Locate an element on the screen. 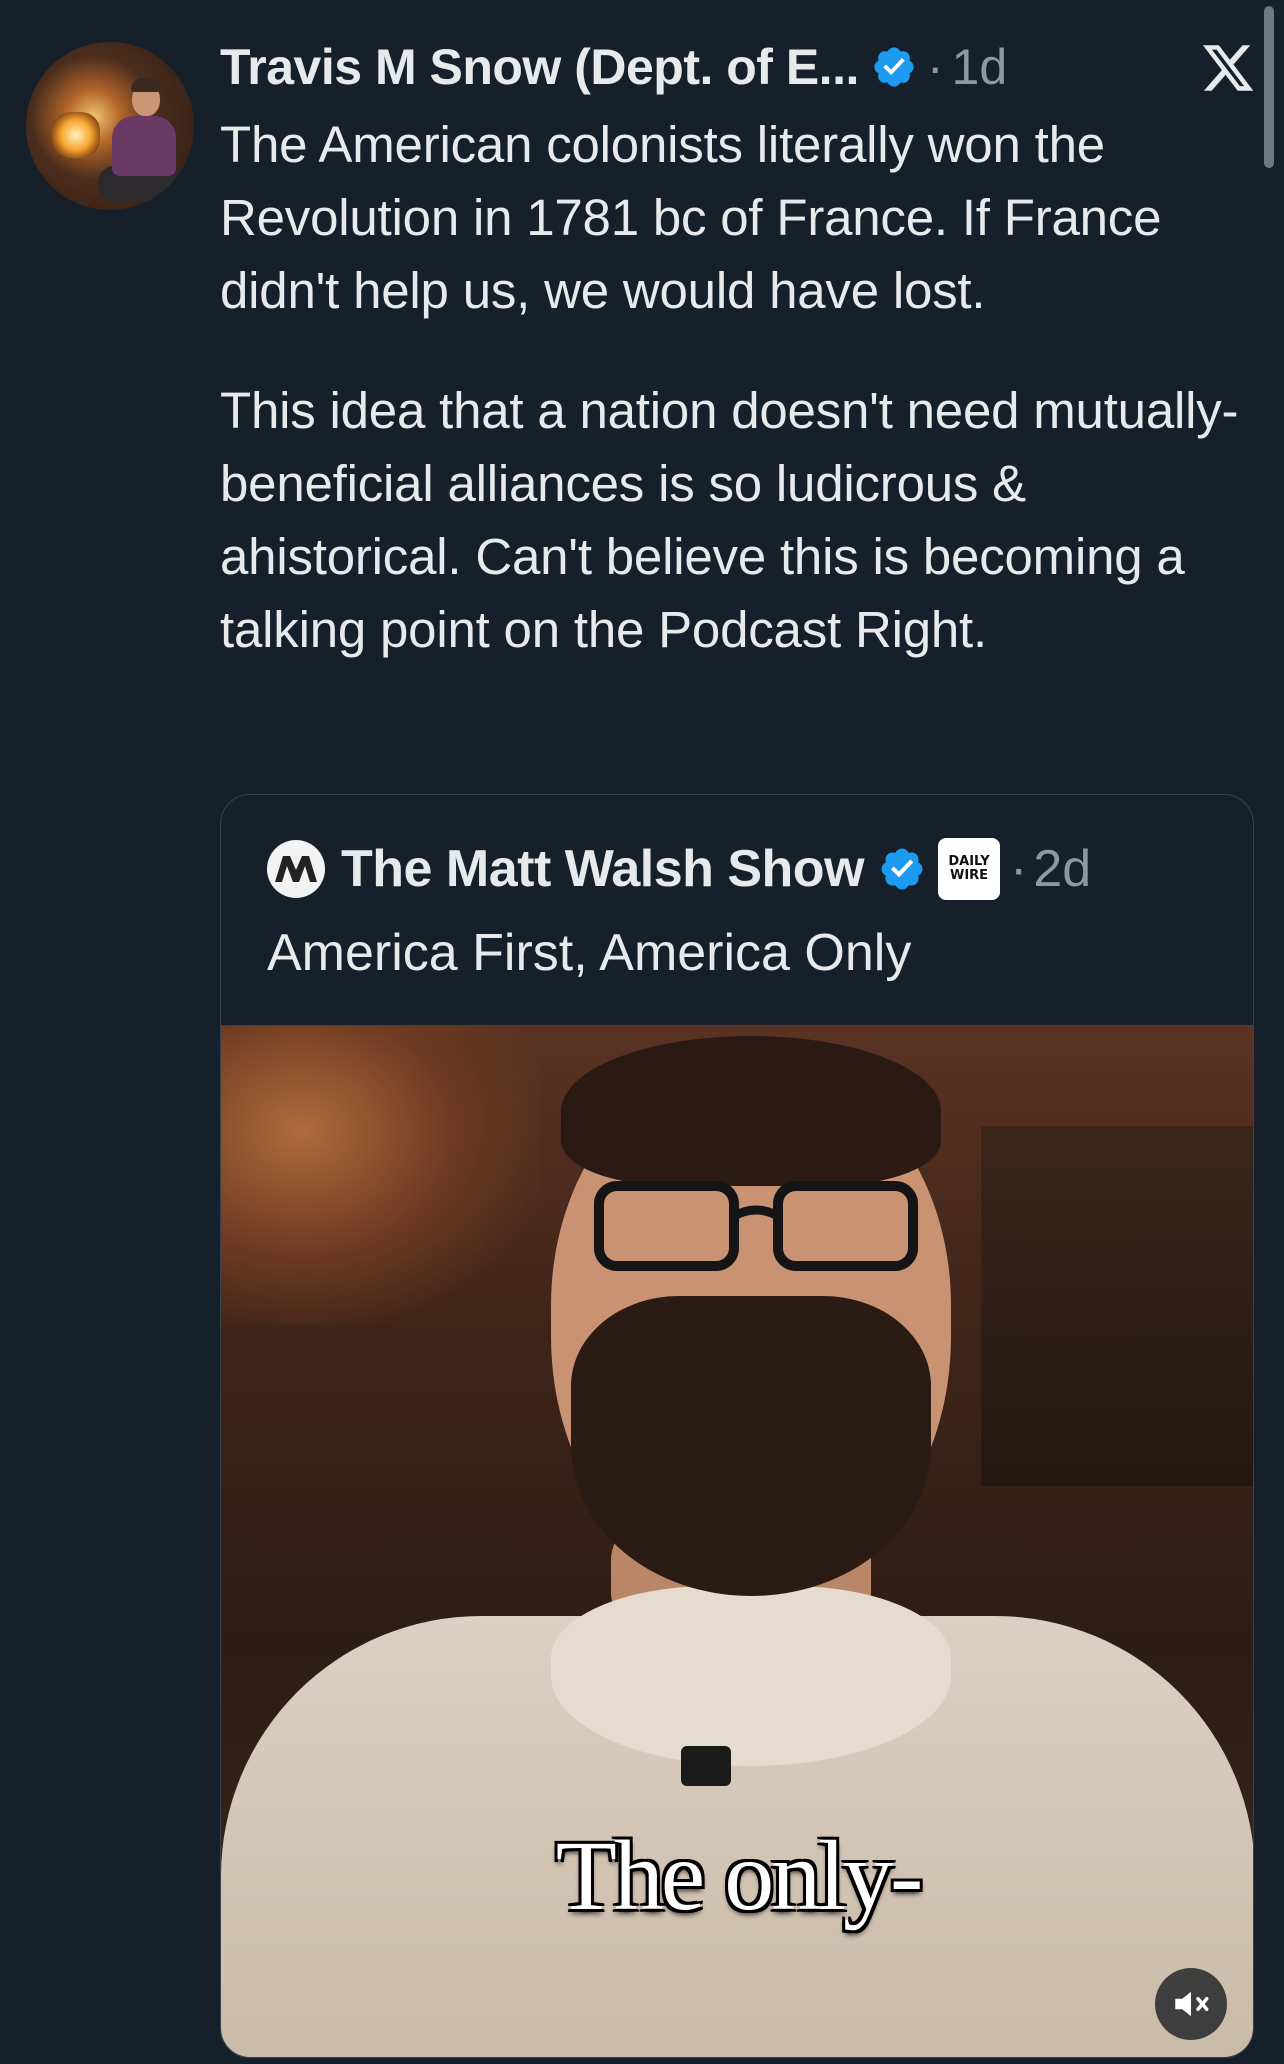 This screenshot has width=1284, height=2064. author-avatar is located at coordinates (110, 126).